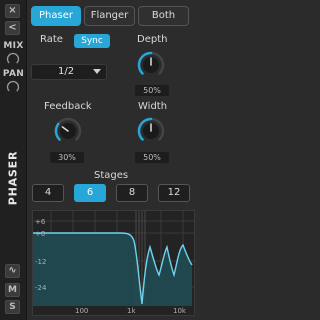 The image size is (320, 320). I want to click on tab-both: Both, so click(163, 16).